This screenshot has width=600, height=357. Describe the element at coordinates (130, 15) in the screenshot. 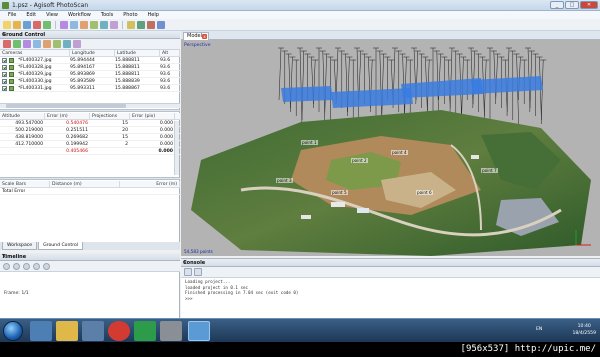

I see `menu-photo: Photo` at that location.